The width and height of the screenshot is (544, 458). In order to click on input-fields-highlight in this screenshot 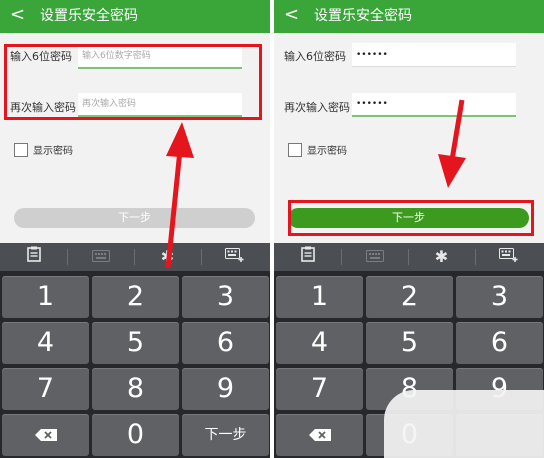, I will do `click(133, 82)`.